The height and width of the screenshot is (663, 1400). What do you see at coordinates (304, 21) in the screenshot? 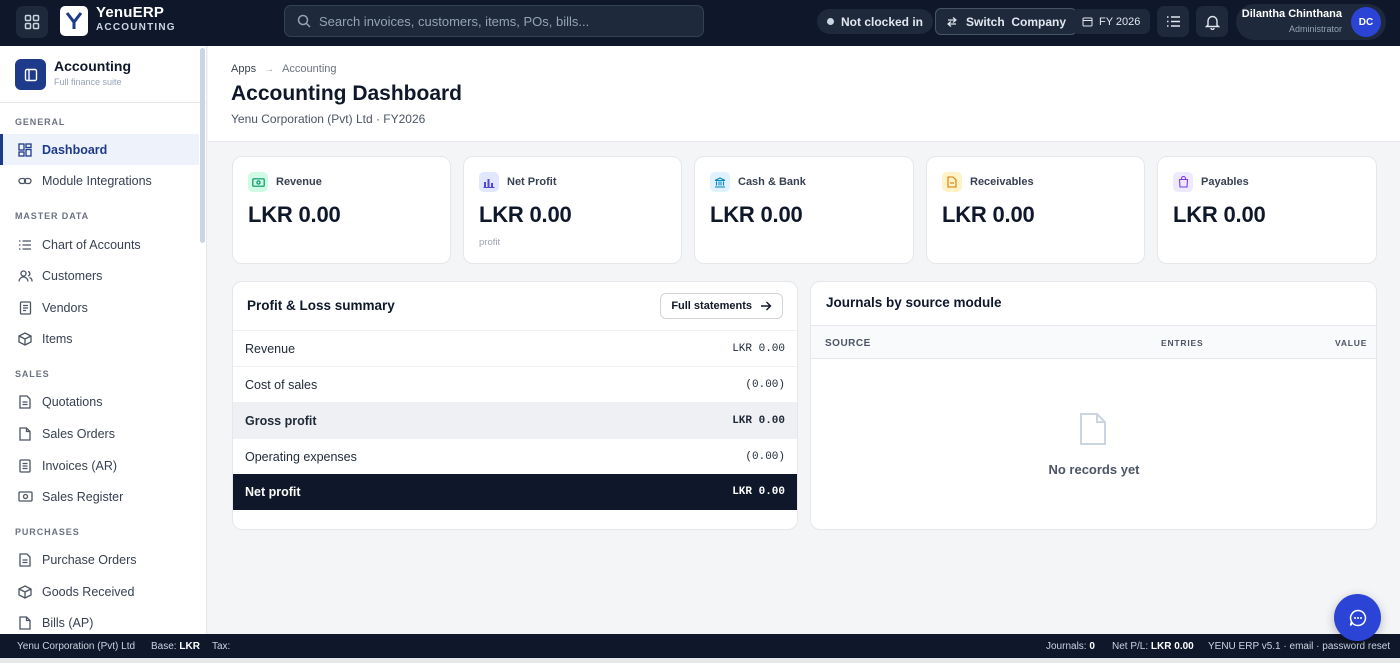
I see `search-icon` at bounding box center [304, 21].